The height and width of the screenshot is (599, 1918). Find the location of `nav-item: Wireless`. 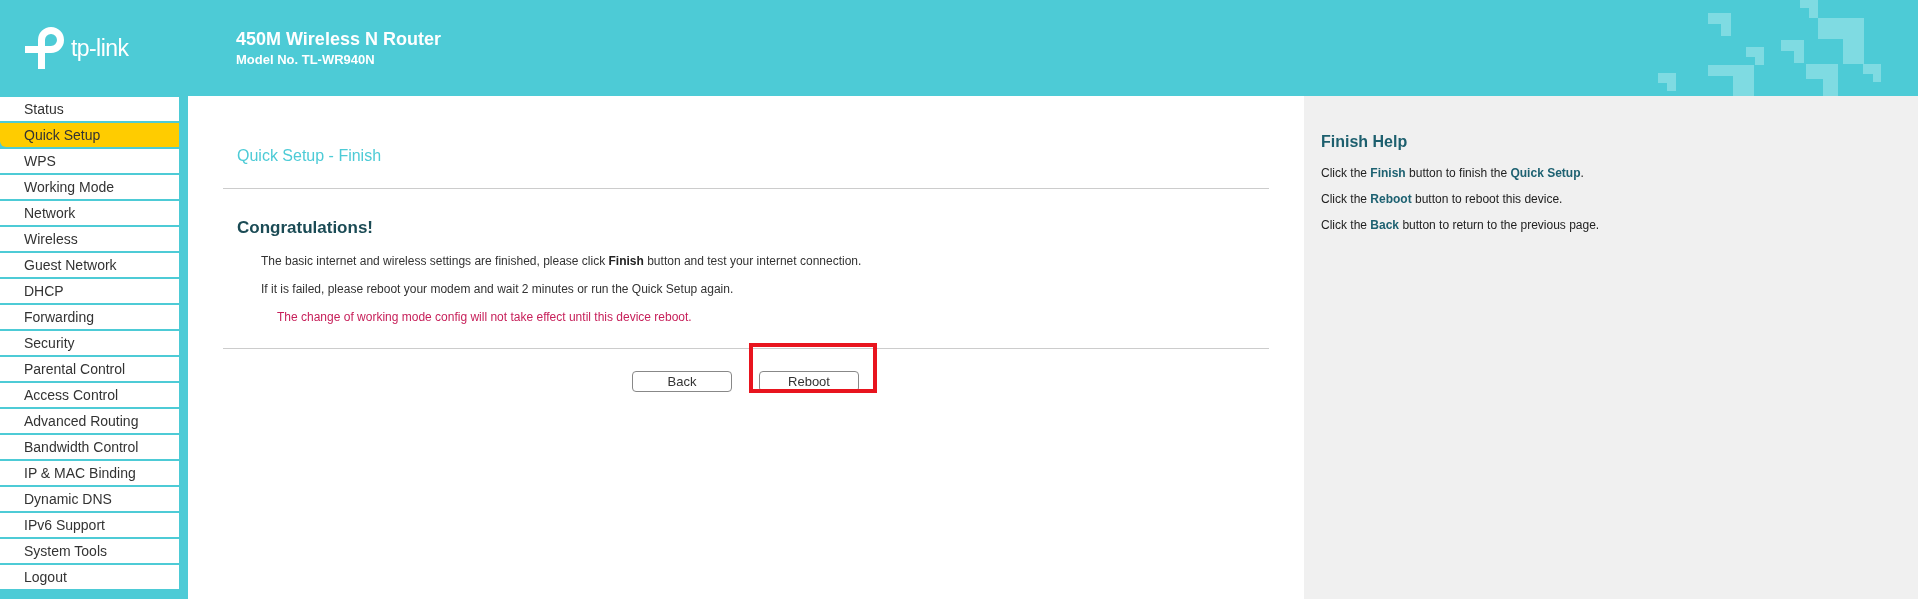

nav-item: Wireless is located at coordinates (89, 239).